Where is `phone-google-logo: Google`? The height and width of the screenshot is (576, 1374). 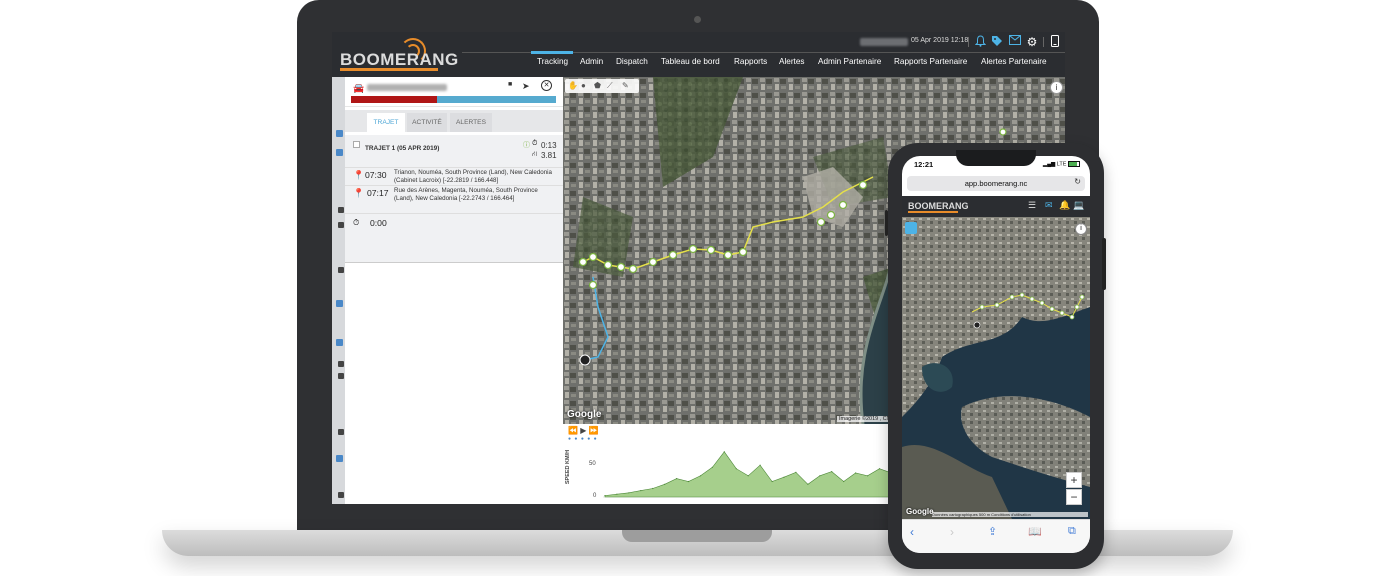
phone-google-logo: Google is located at coordinates (920, 511).